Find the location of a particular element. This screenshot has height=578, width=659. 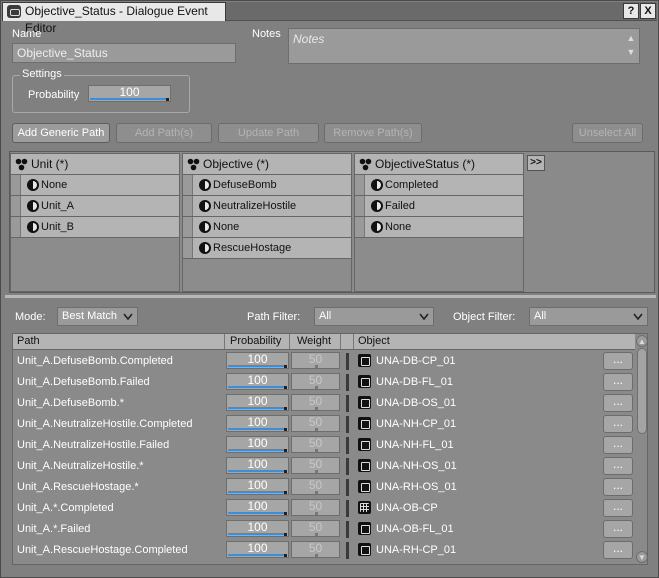

table-scrollbar: ▲ ▼ is located at coordinates (641, 449).